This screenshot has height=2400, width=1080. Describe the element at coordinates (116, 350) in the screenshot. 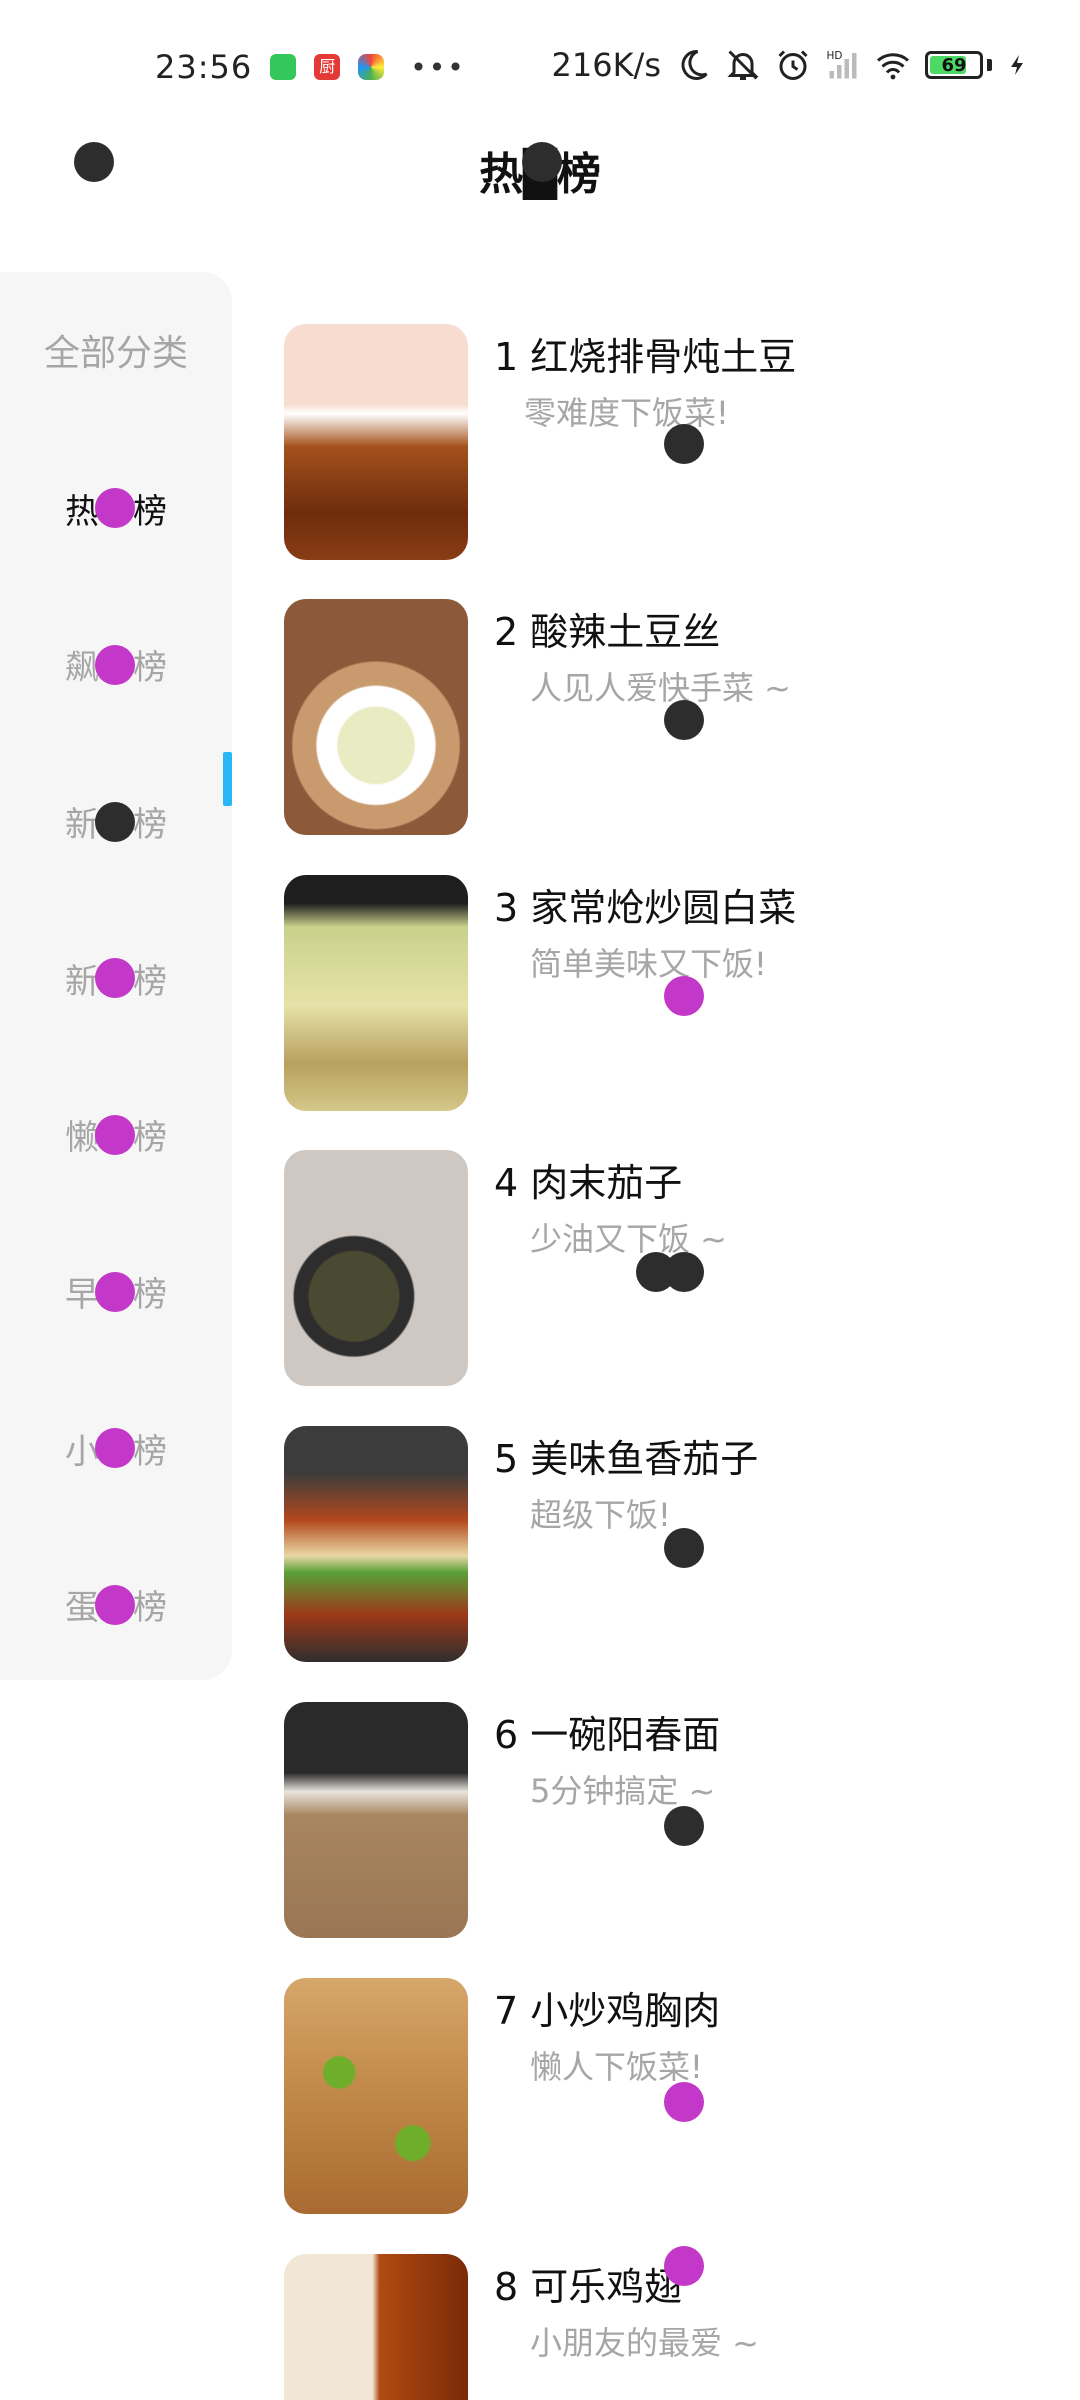

I see `all-categories-label: 全部分类` at that location.